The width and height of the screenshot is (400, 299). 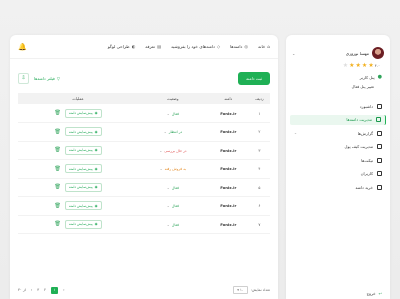 I want to click on page-total: از ۳۰, so click(x=22, y=290).